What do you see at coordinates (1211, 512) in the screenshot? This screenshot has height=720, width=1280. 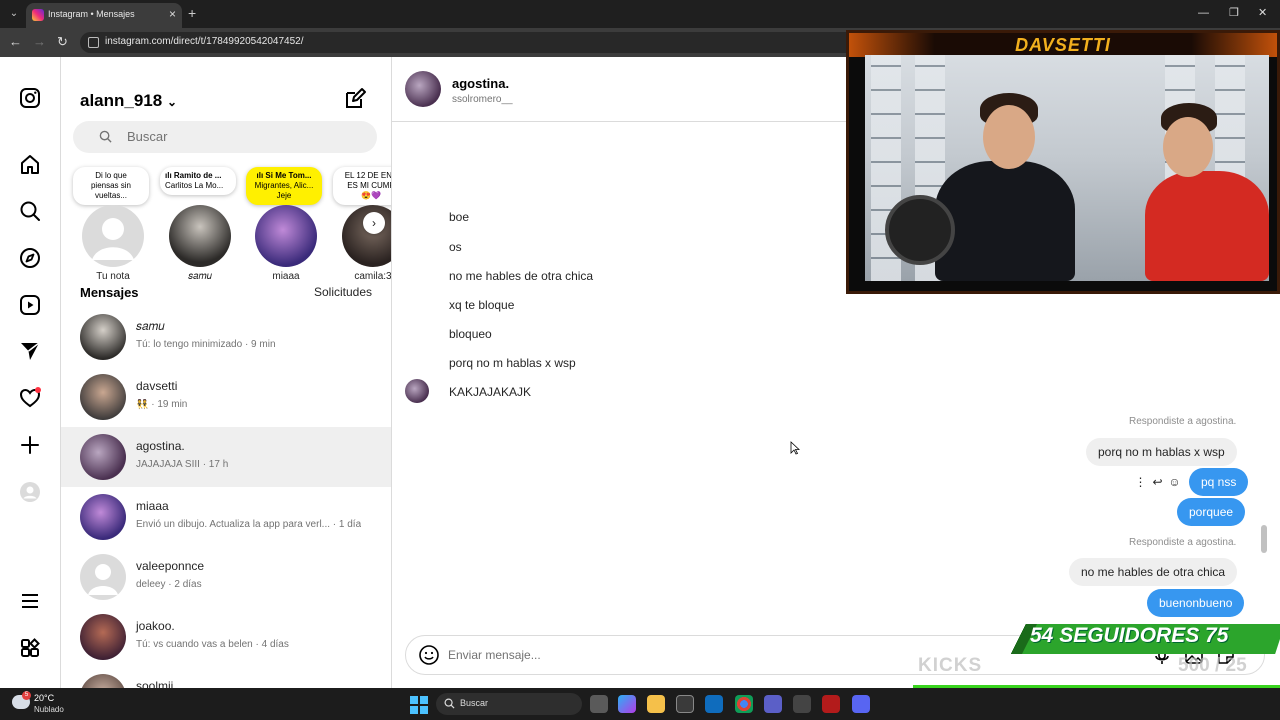 I see `outgoing-message: porquee` at bounding box center [1211, 512].